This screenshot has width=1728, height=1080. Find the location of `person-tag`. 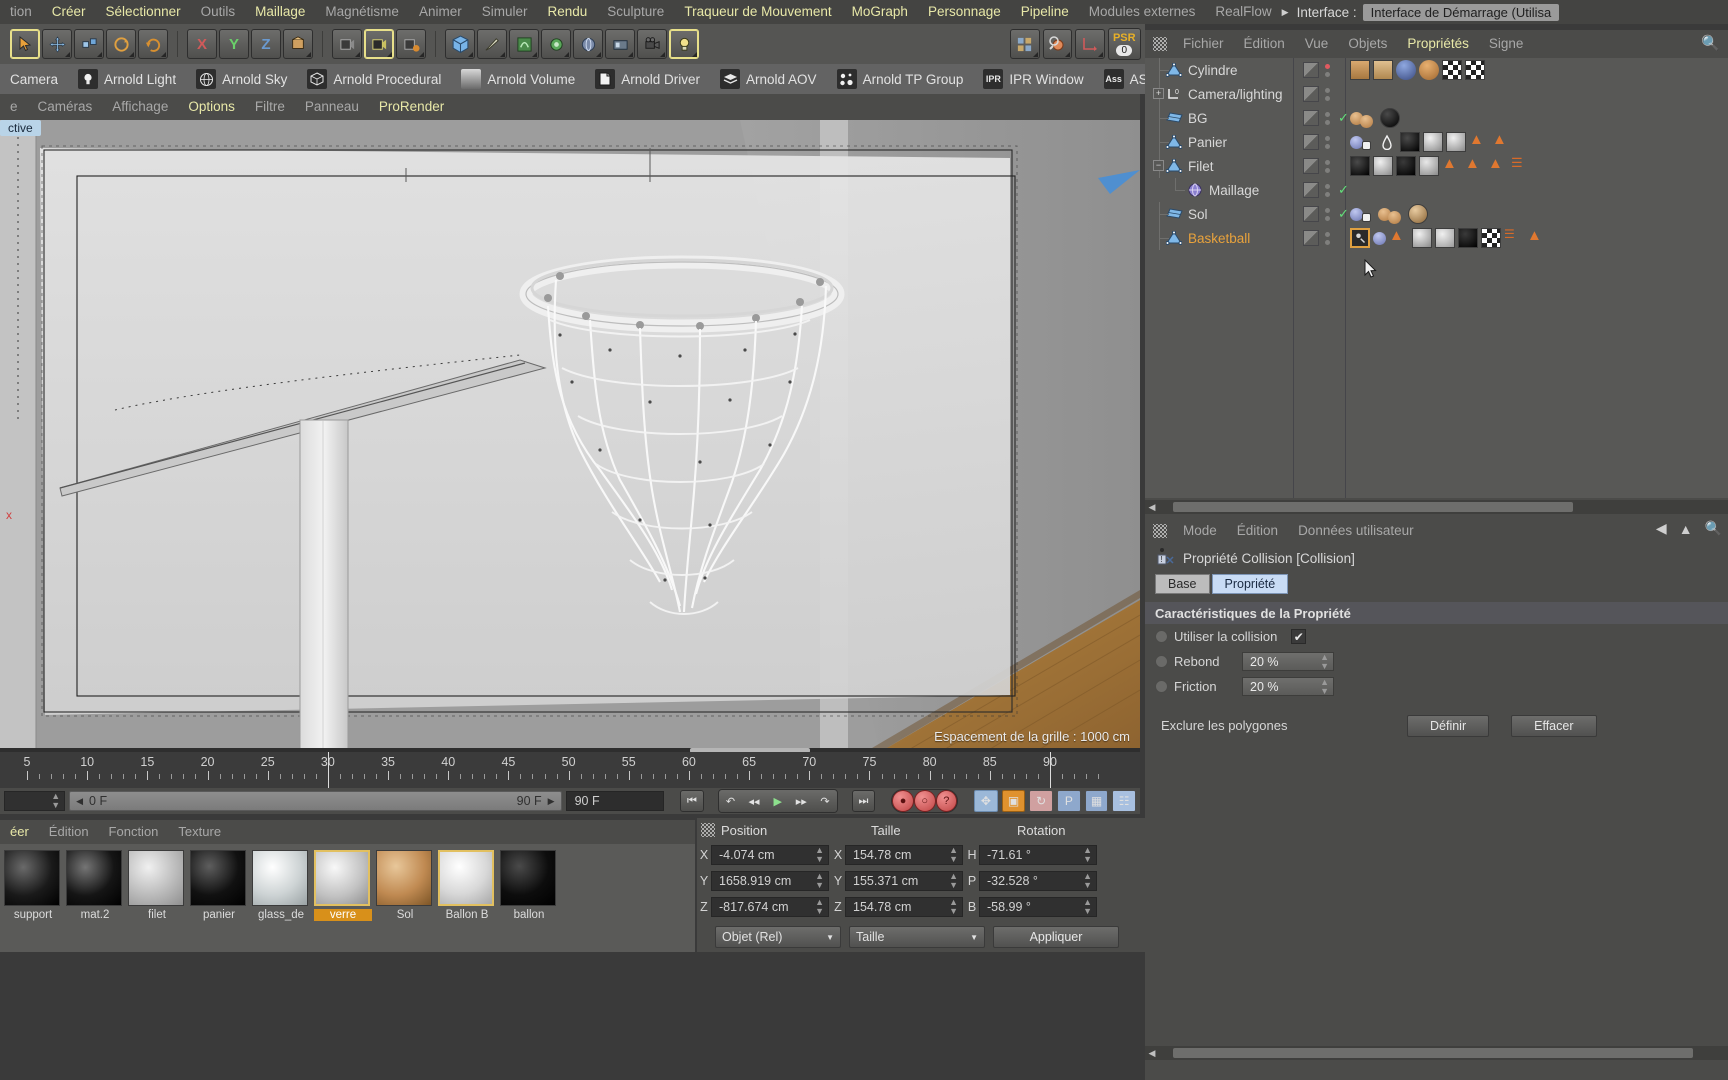

person-tag is located at coordinates (1406, 70).